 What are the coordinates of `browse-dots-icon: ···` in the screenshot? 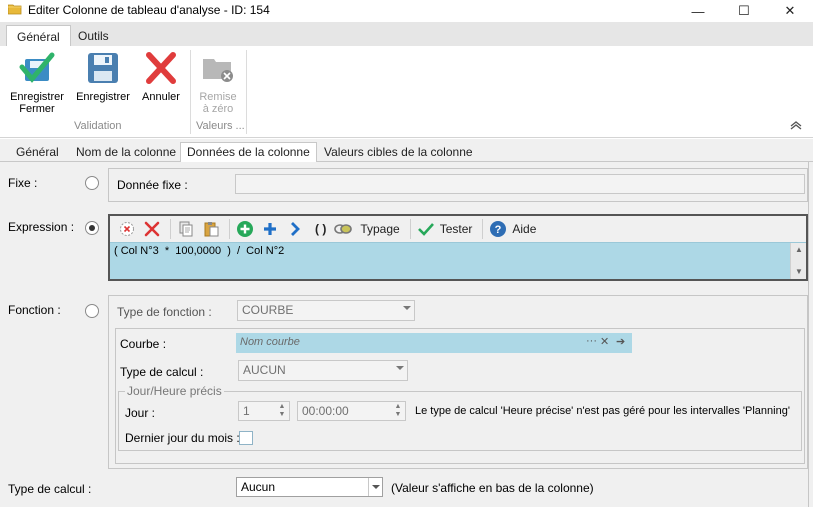 It's located at (591, 341).